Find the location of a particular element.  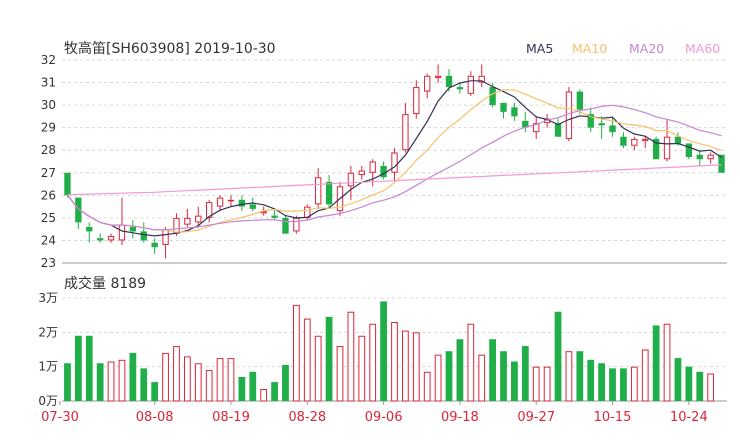

x-tick-label: 09-06 is located at coordinates (384, 417).